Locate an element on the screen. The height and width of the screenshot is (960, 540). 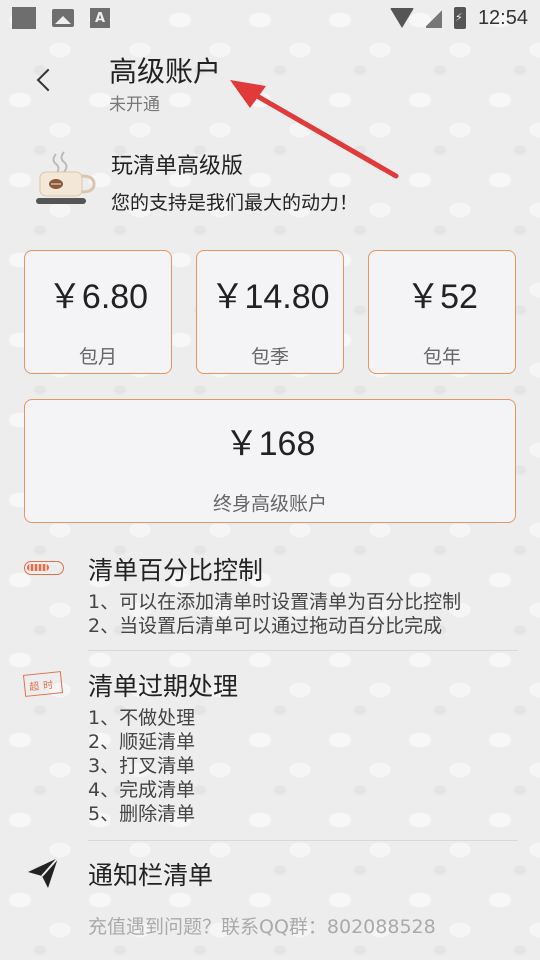
plan-quarterly-card: ￥14.80 包季 is located at coordinates (270, 312).